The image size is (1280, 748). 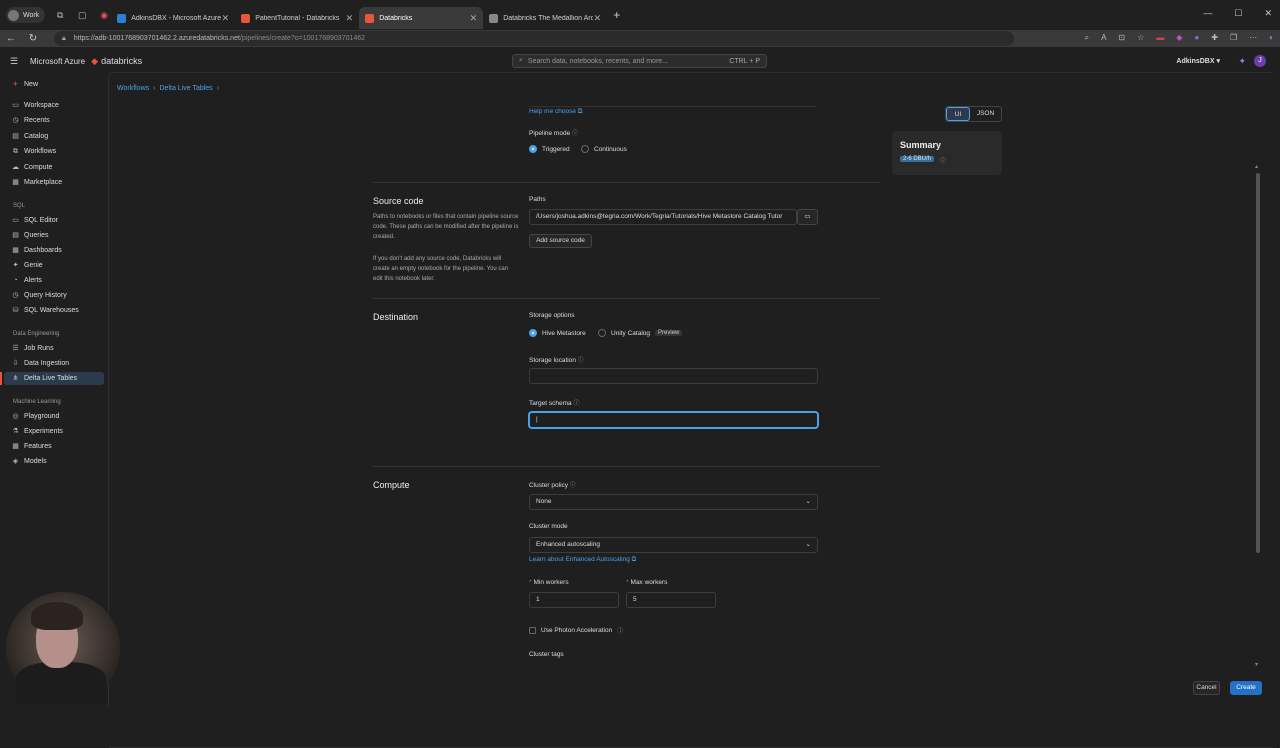 I want to click on sidebar-item-workflows: ⧉ Workflows, so click(x=54, y=151).